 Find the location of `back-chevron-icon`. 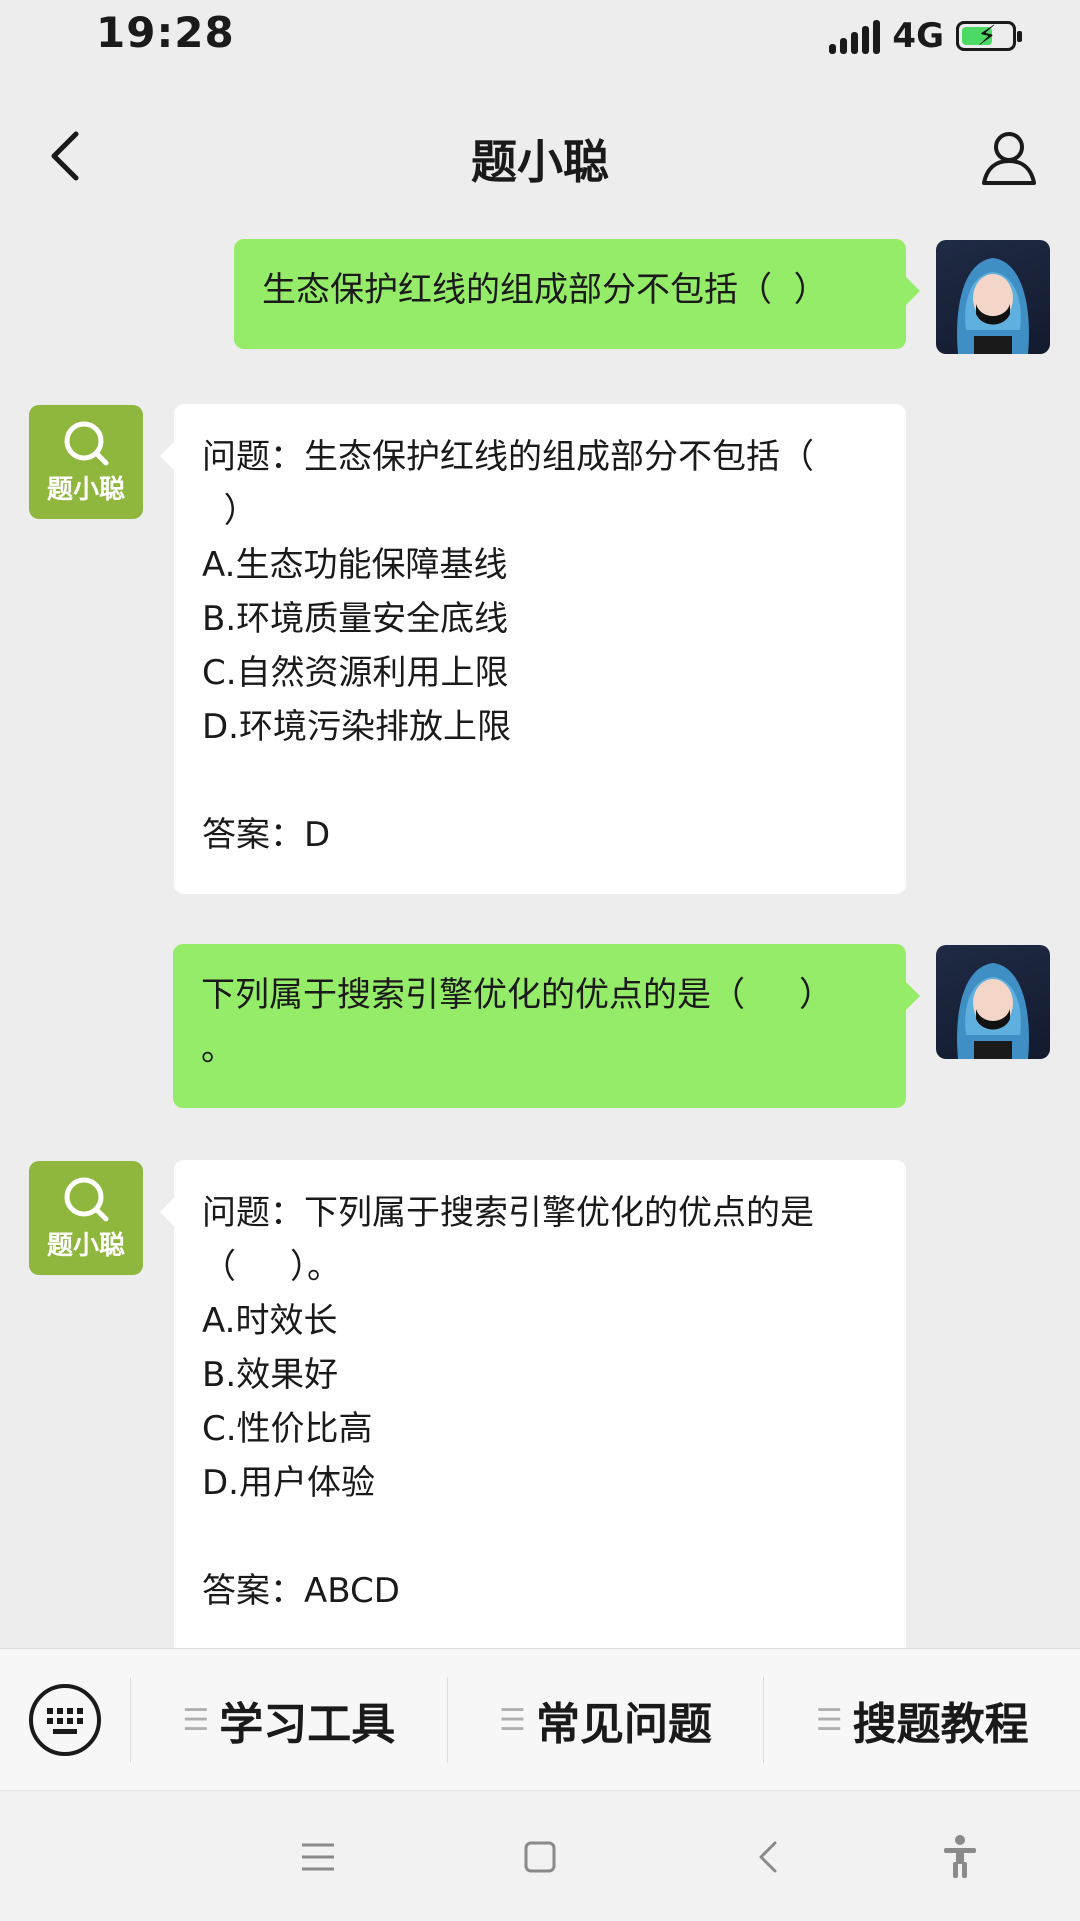

back-chevron-icon is located at coordinates (768, 1857).